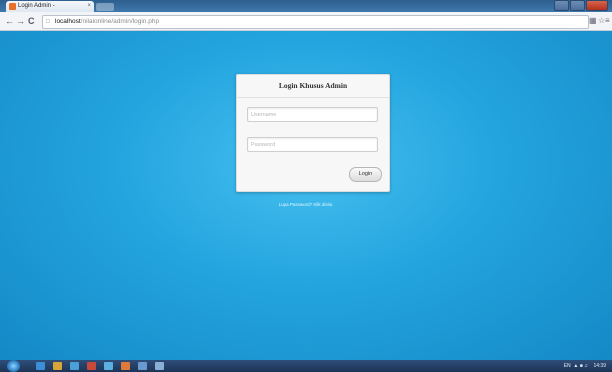 This screenshot has height=372, width=612. I want to click on tab-title: Login Admin -, so click(36, 6).